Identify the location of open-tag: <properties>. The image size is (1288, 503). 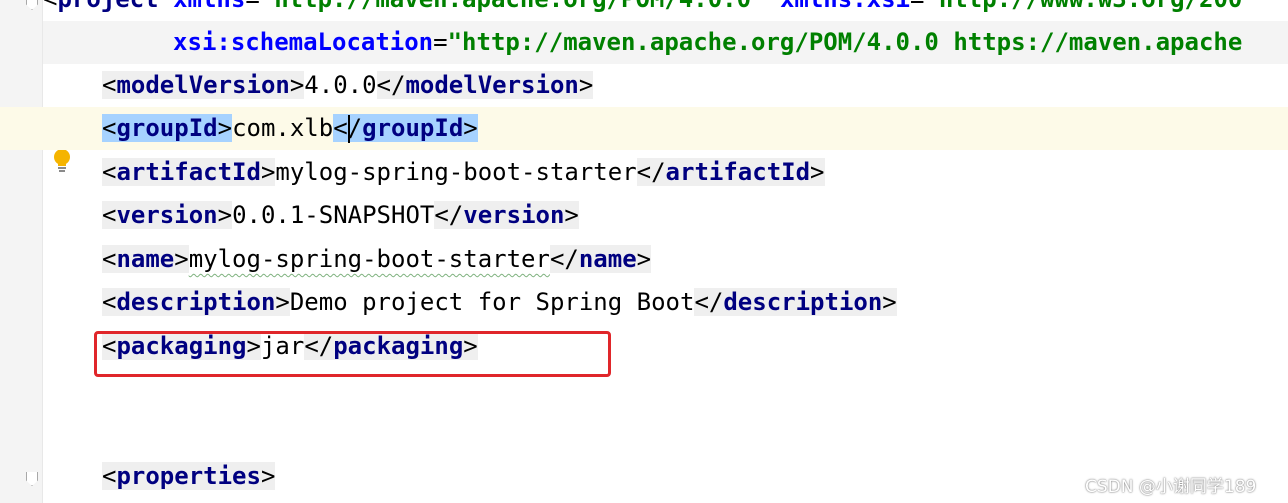
(189, 476).